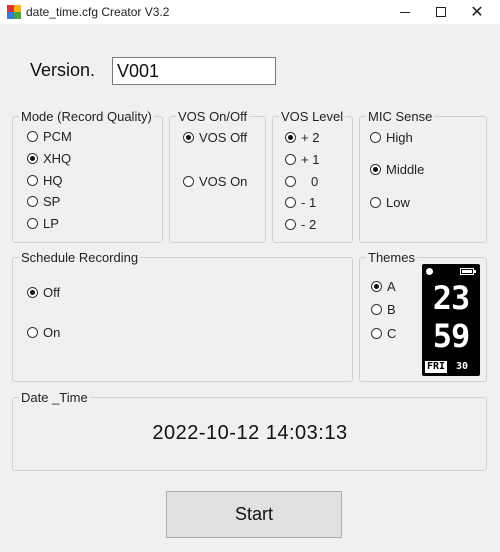  I want to click on theme-radio-c: C, so click(383, 333).